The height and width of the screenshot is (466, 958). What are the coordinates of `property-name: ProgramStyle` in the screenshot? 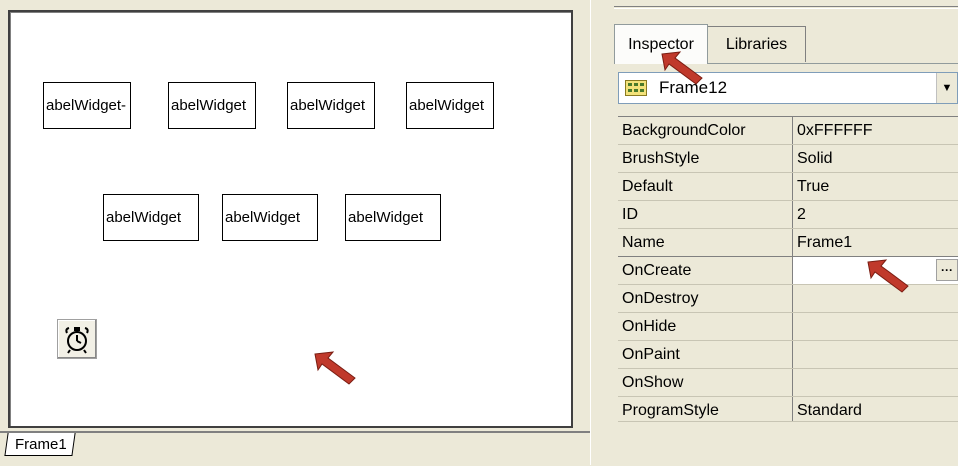 It's located at (705, 410).